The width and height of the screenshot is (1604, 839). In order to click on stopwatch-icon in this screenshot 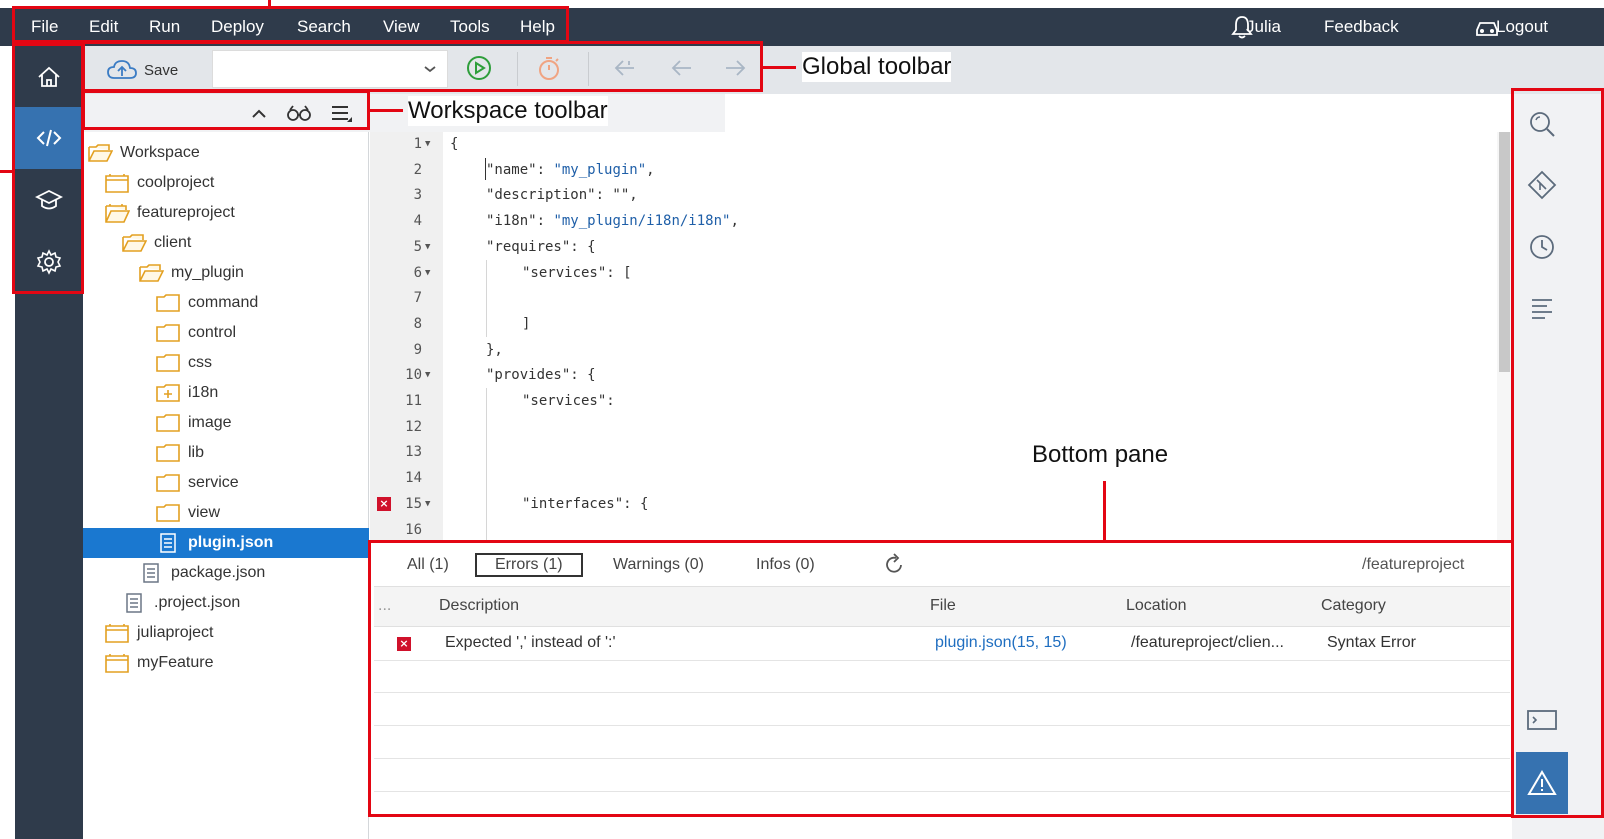, I will do `click(549, 68)`.